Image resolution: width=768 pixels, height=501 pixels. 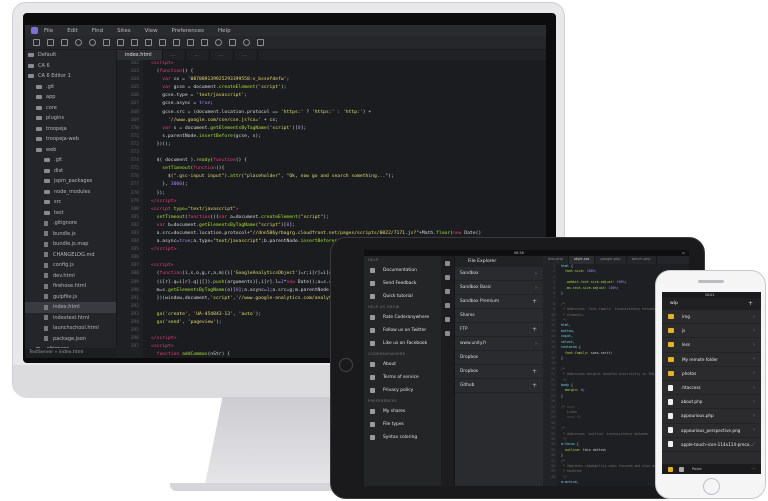 What do you see at coordinates (224, 31) in the screenshot?
I see `menu-help: Help` at bounding box center [224, 31].